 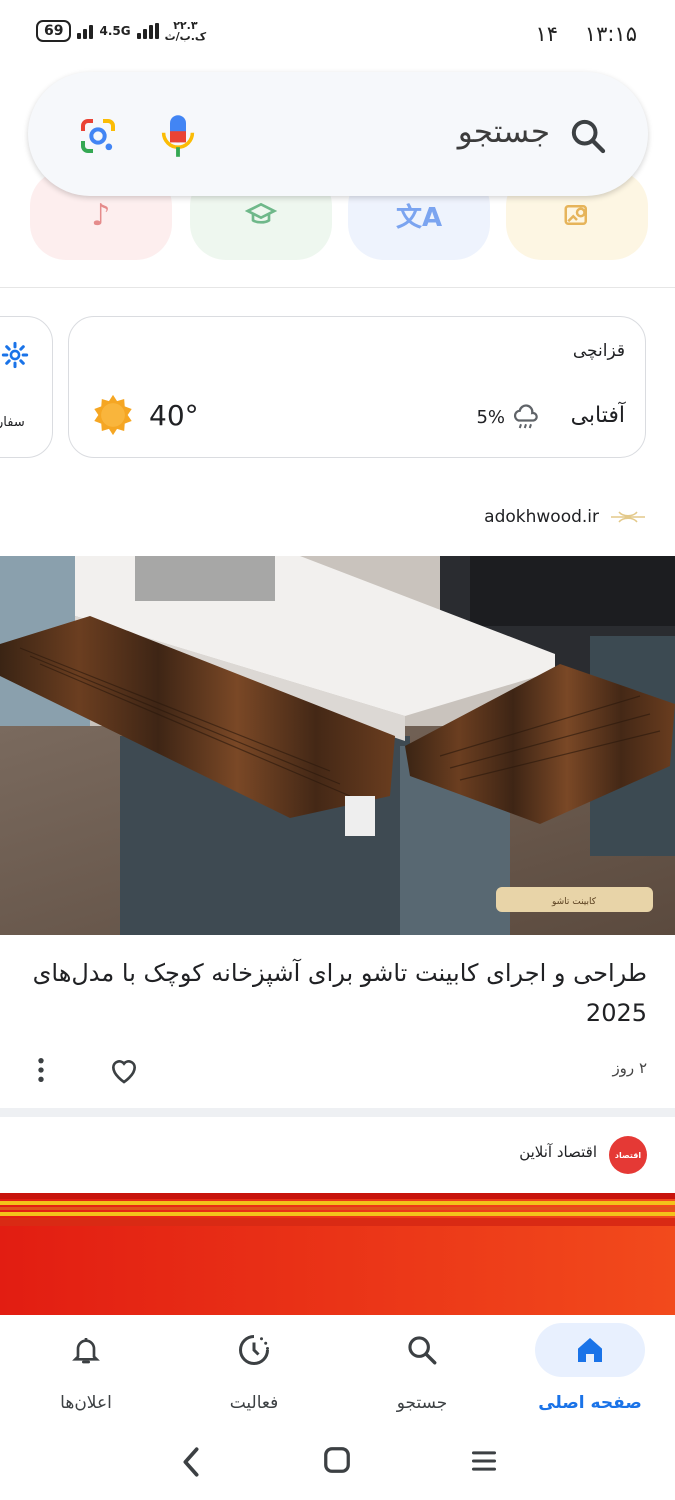 I want to click on status-indicators: 69 4.5G ۲۲.۳ ک.ب/ث, so click(x=121, y=31).